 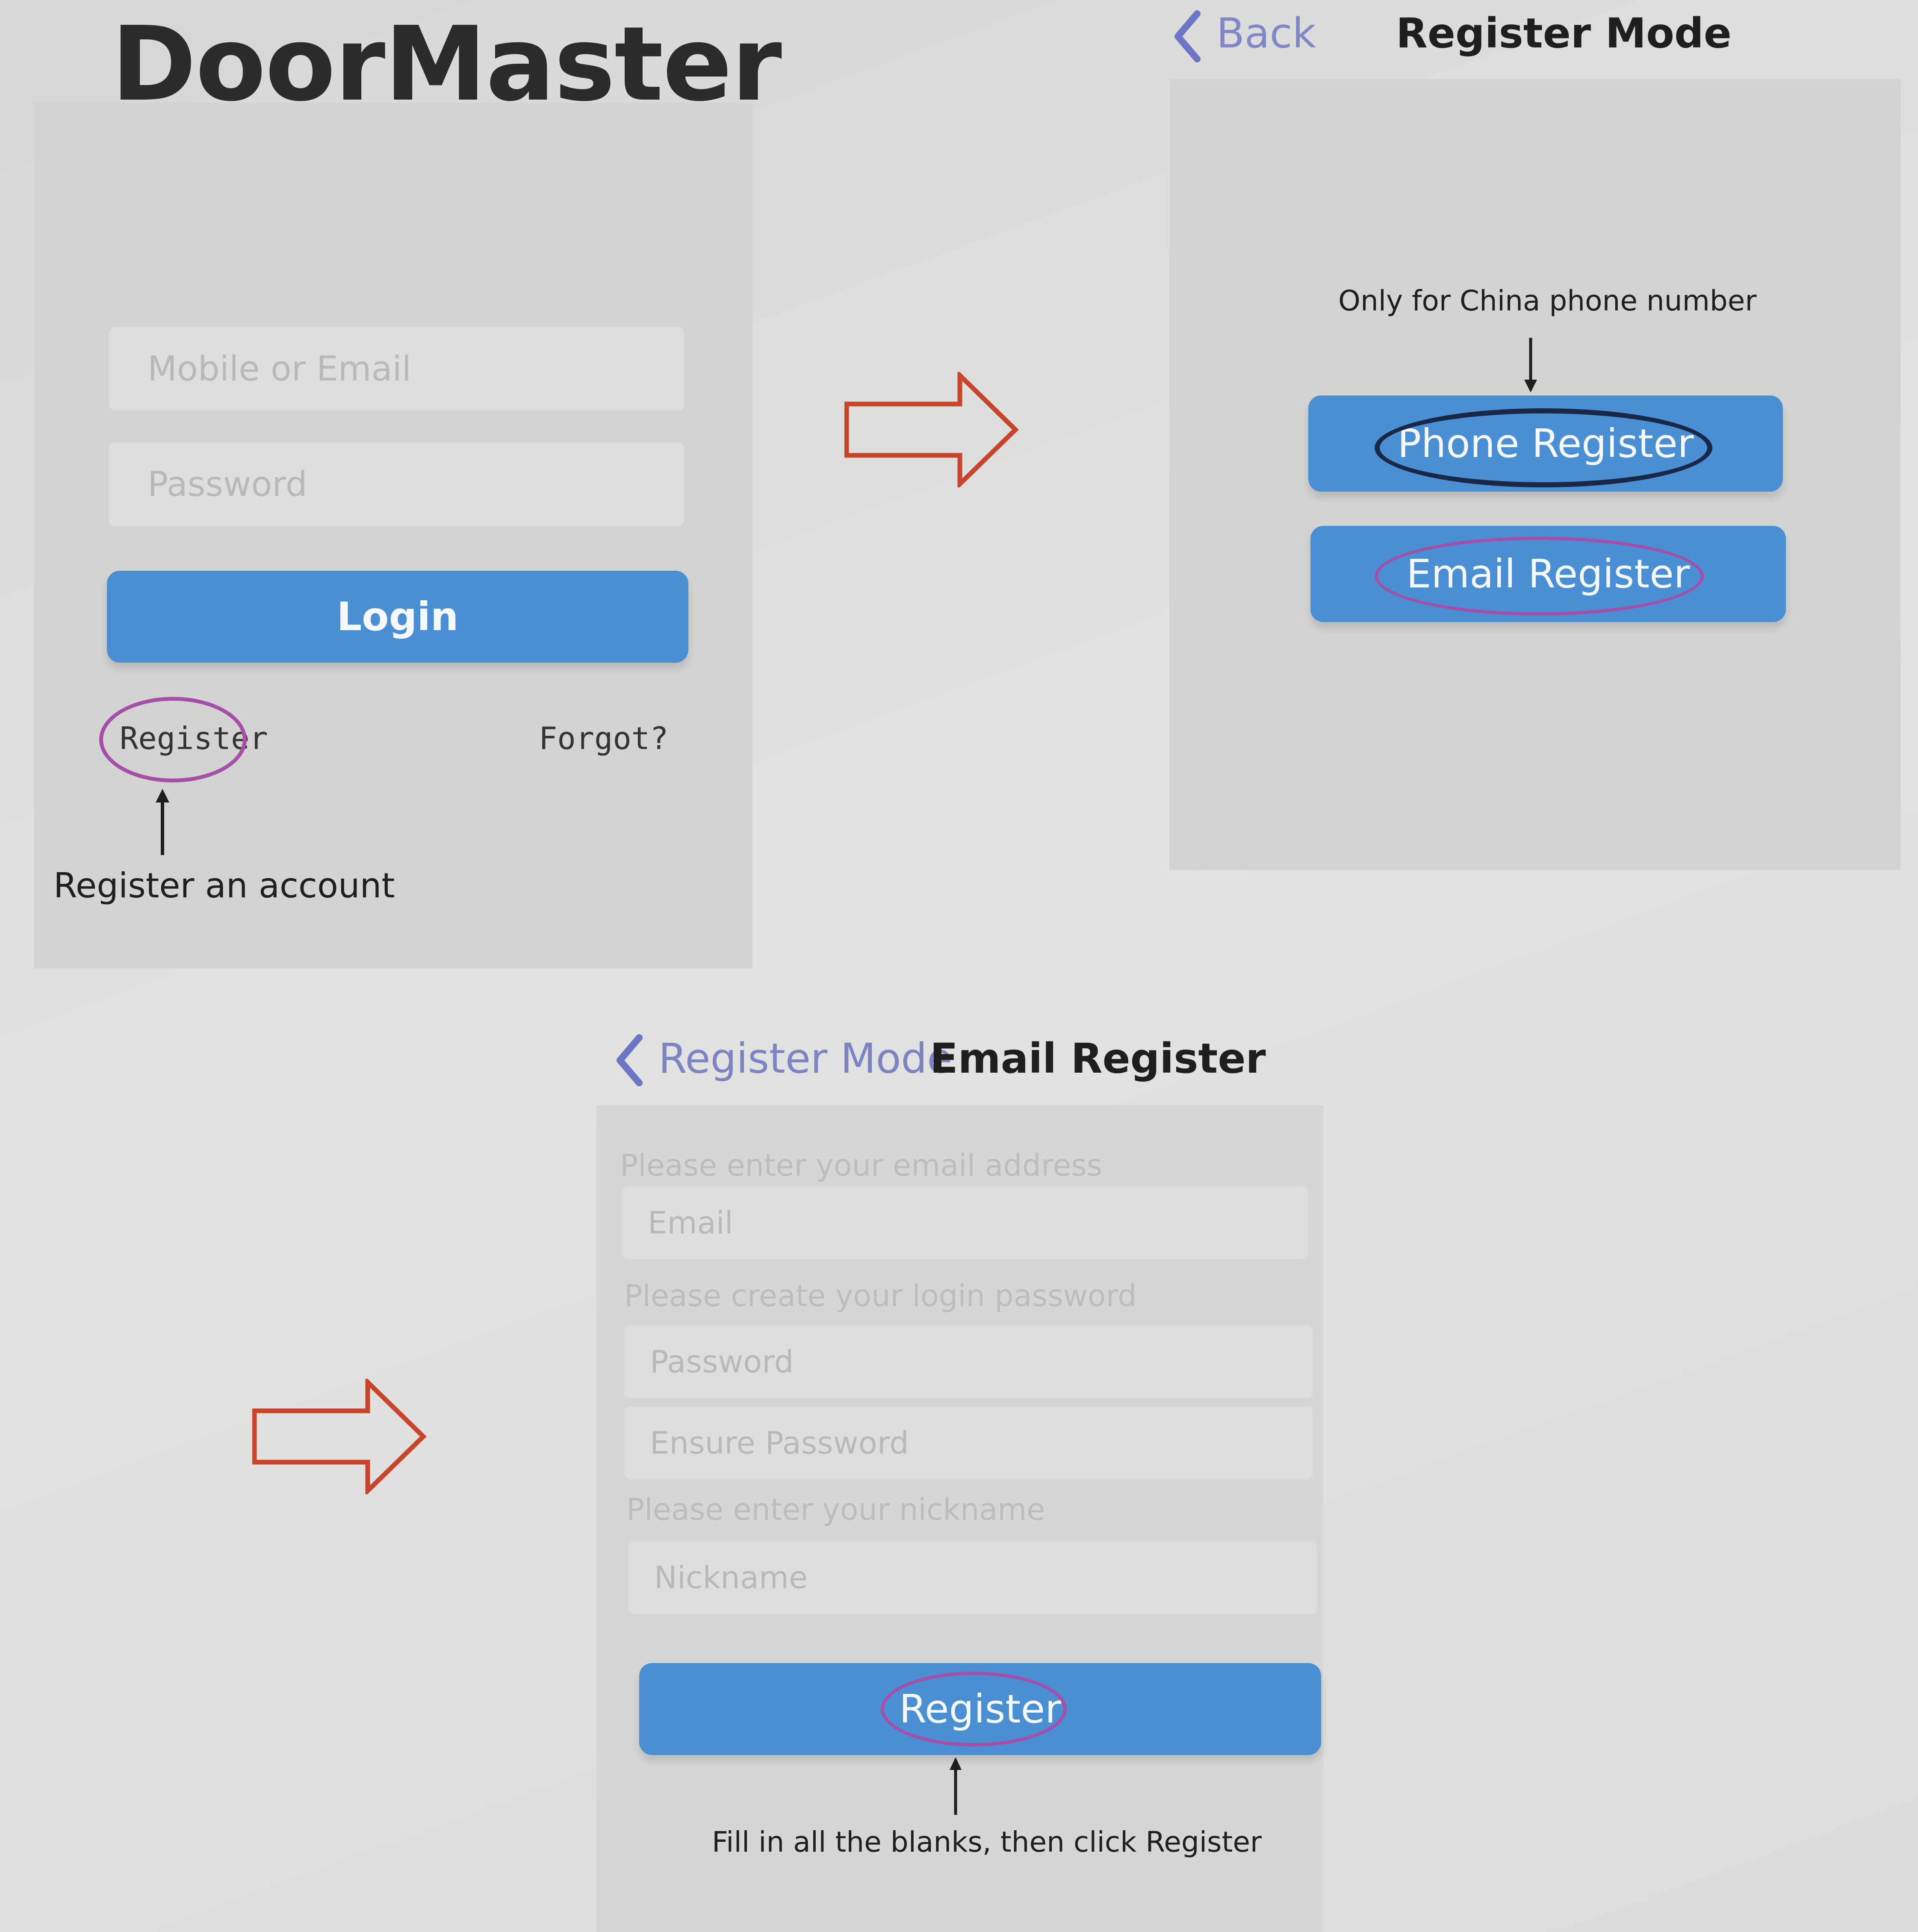 I want to click on email-placeholder: Email, so click(x=690, y=1223).